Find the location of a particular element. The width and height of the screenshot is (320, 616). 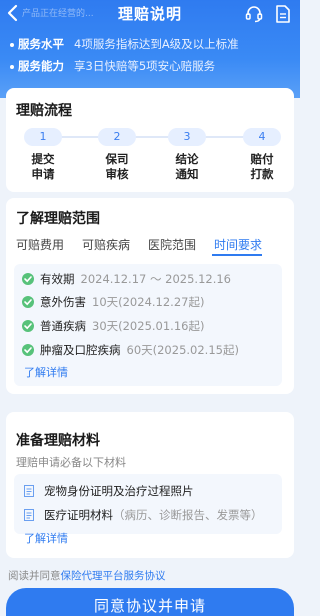

material-item-pet-id: 宠物身份证明及治疗过程照片 is located at coordinates (109, 491).